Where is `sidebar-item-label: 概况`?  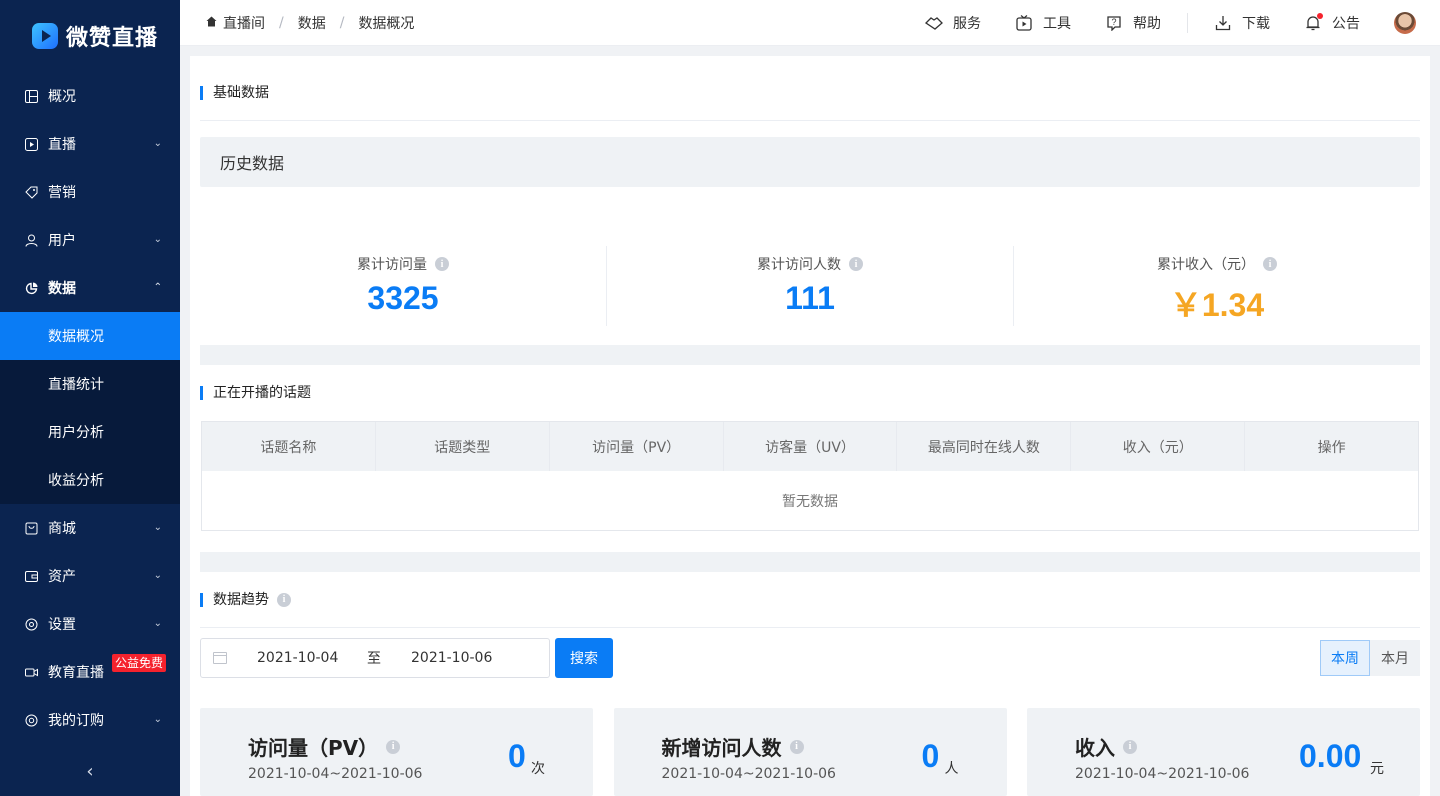 sidebar-item-label: 概况 is located at coordinates (62, 97).